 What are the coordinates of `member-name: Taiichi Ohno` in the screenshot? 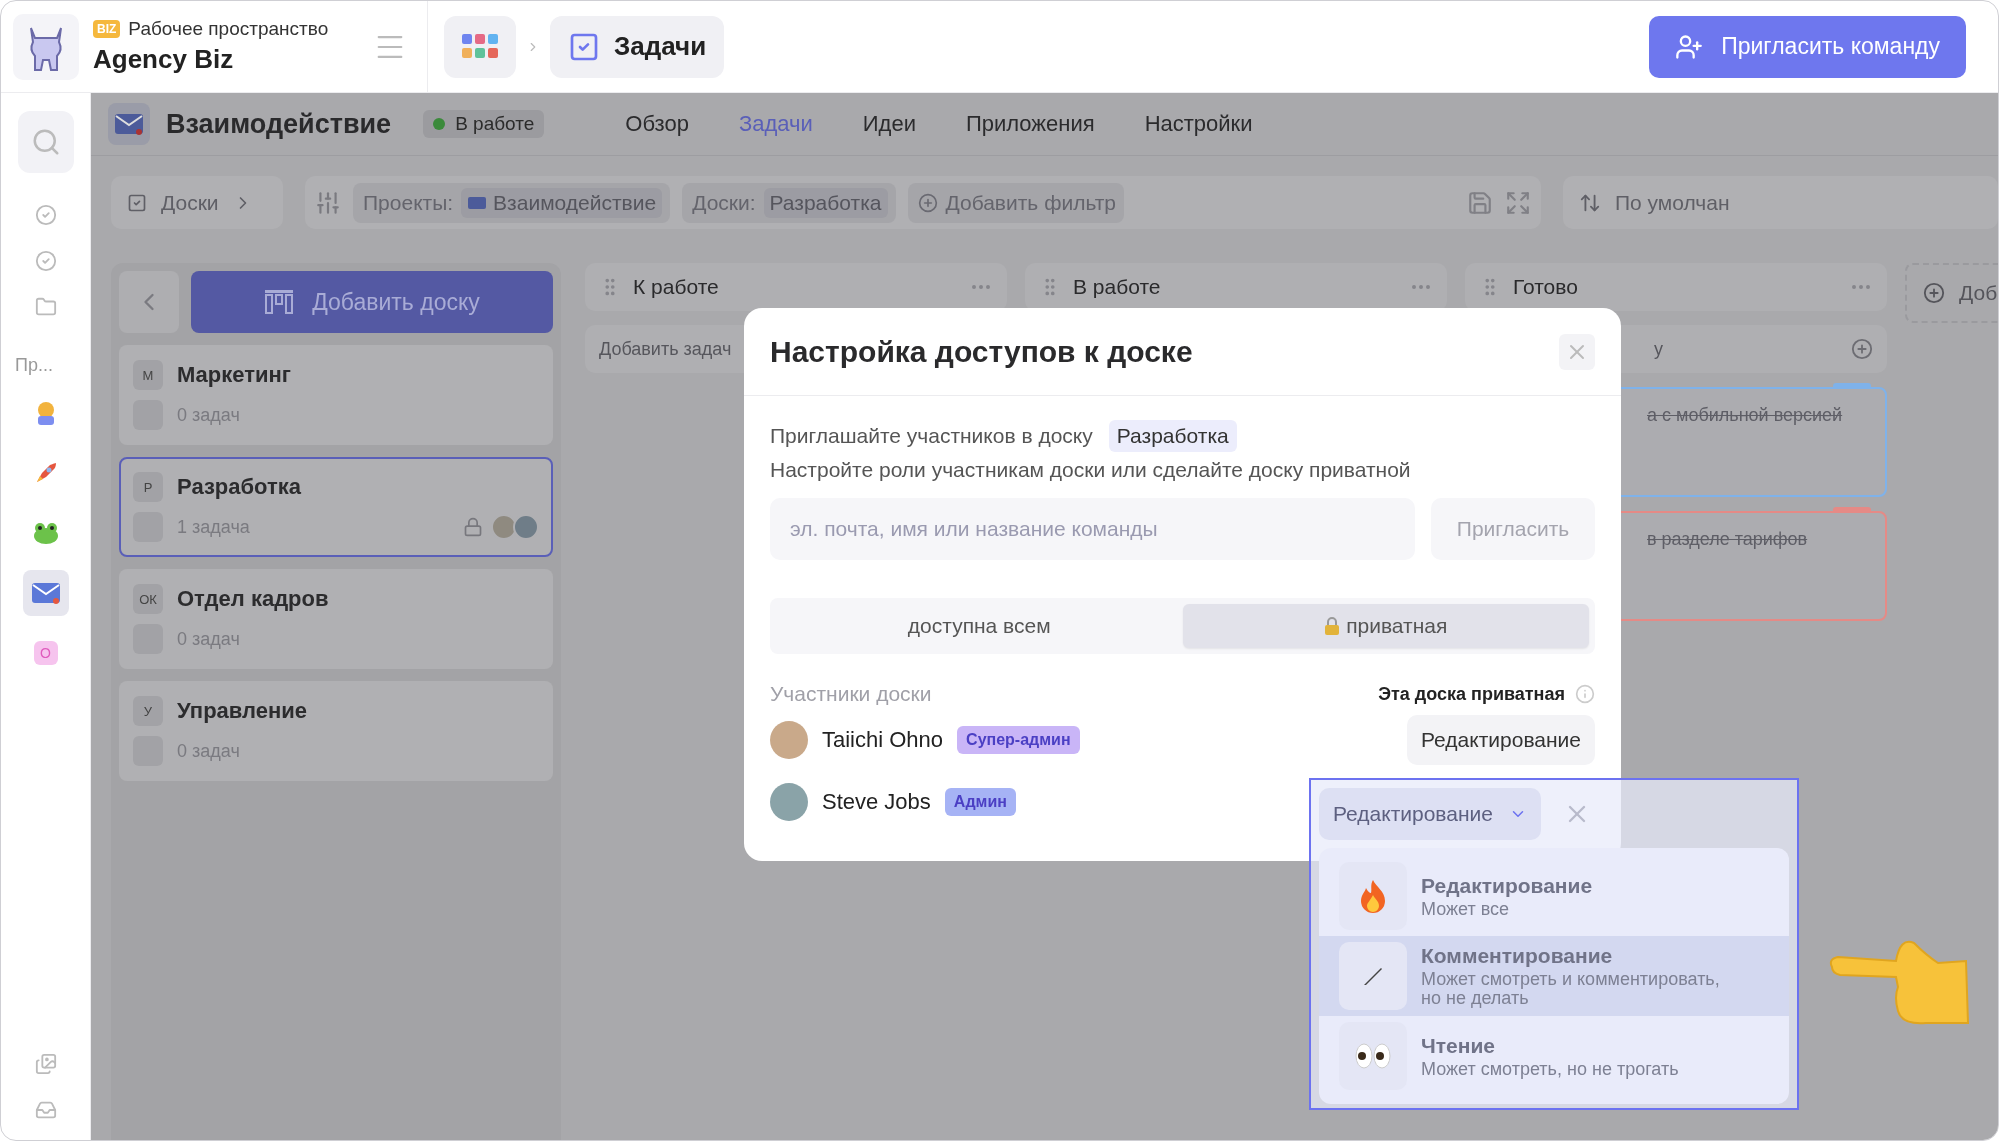 It's located at (883, 740).